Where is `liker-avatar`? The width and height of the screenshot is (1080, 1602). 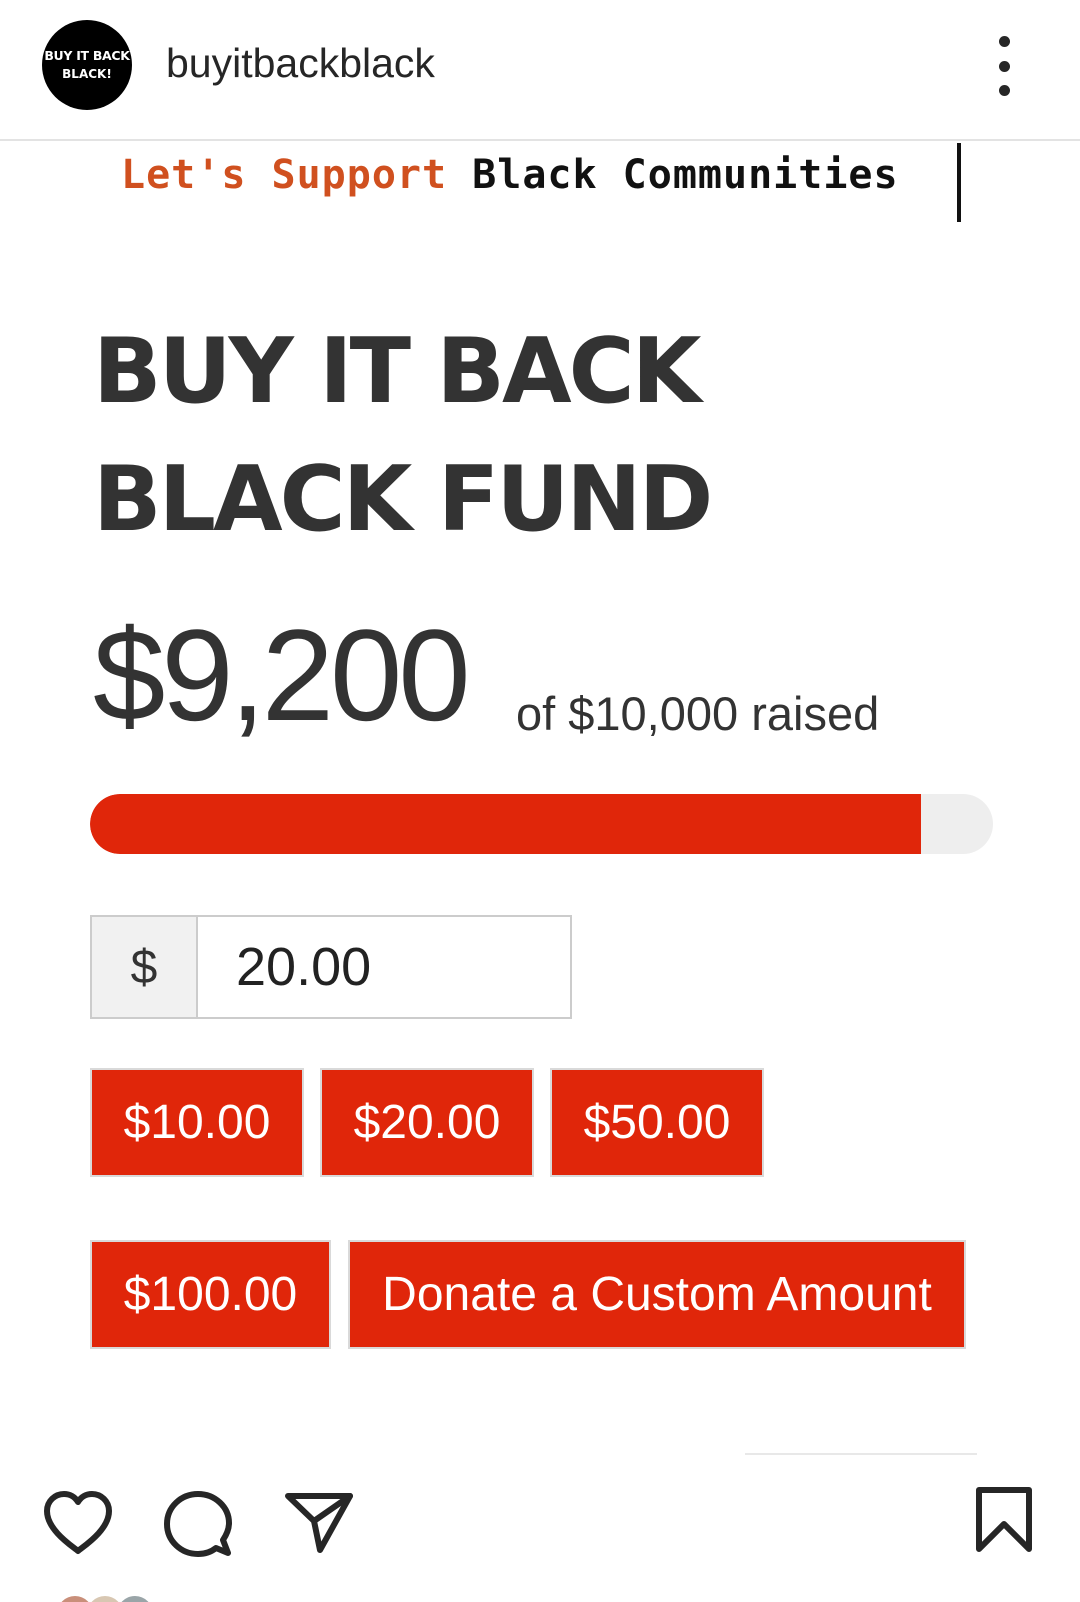
liker-avatar is located at coordinates (135, 1598).